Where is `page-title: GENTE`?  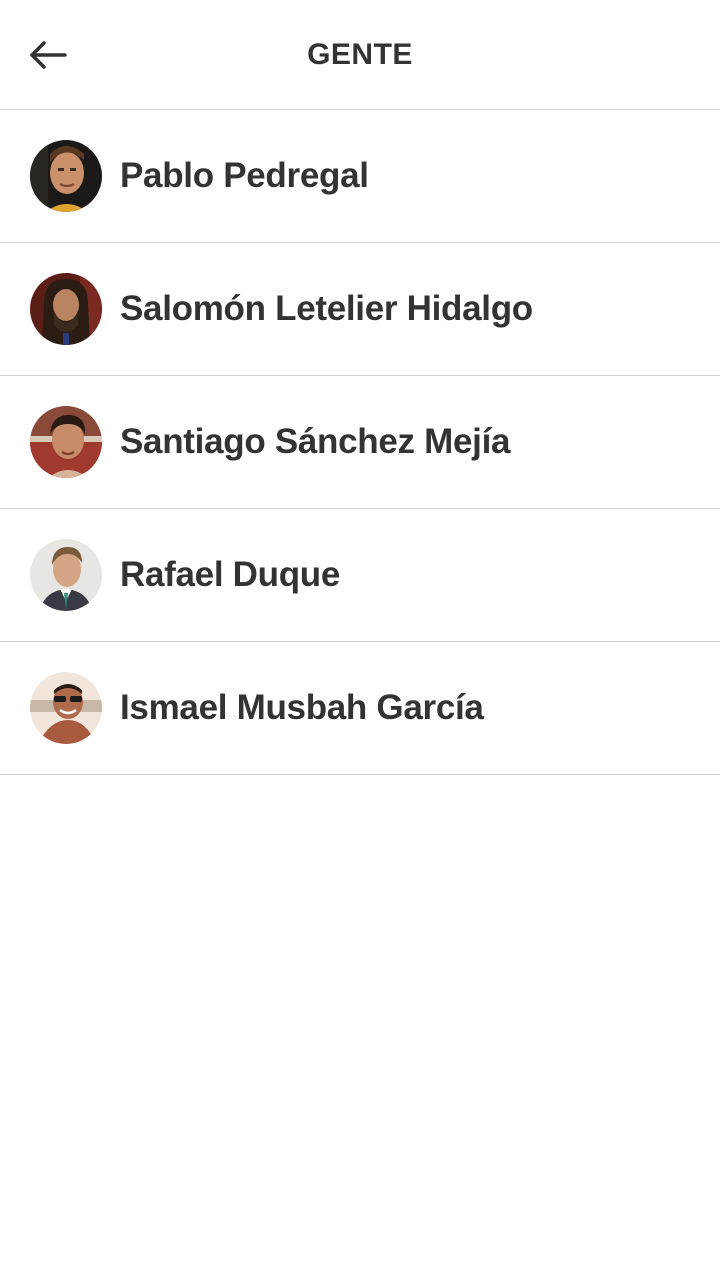 page-title: GENTE is located at coordinates (360, 54).